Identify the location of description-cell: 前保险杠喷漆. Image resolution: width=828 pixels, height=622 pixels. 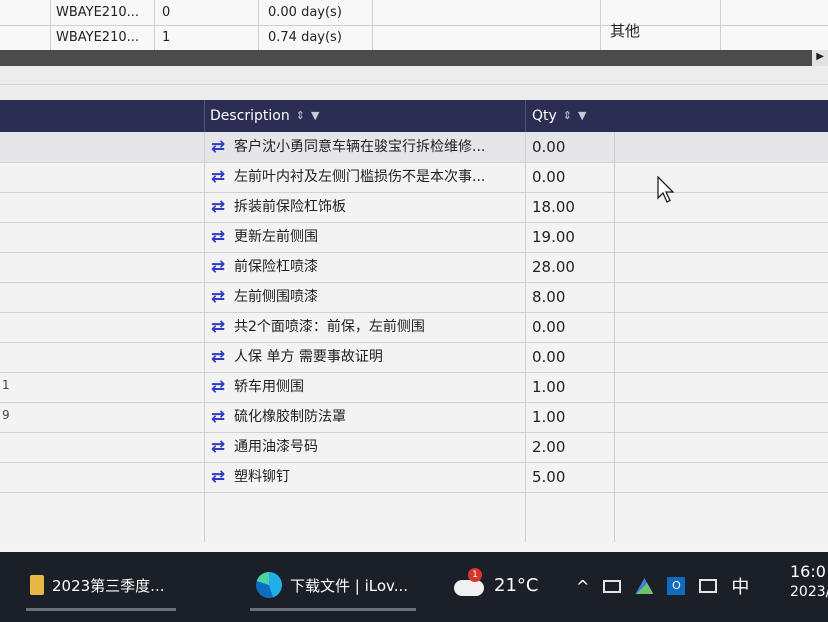
(276, 267).